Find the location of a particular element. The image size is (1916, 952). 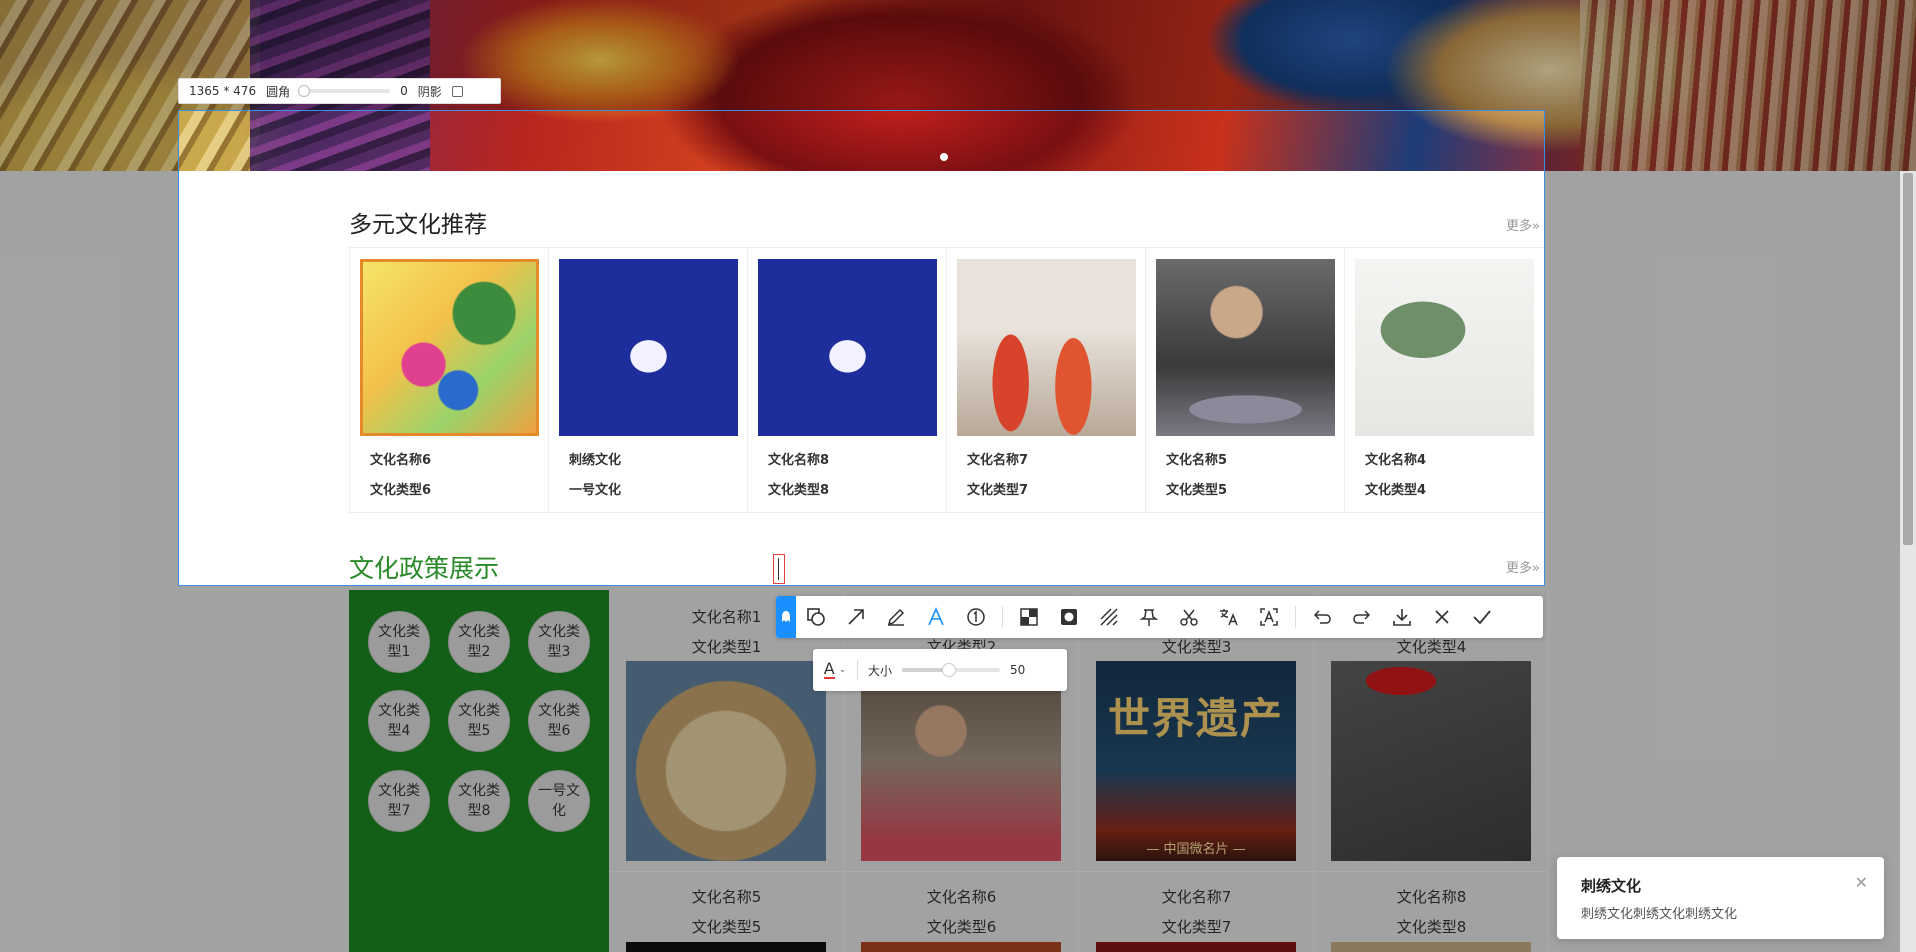

radius-label: 圆角 is located at coordinates (278, 91).